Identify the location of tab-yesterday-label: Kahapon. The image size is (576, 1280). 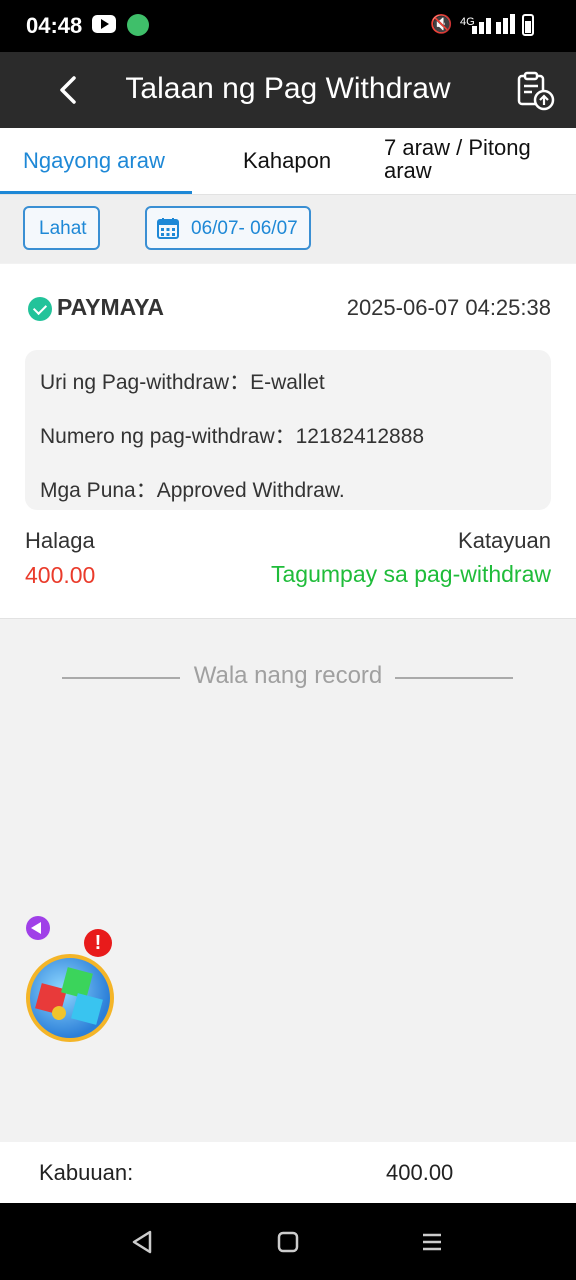
(287, 160).